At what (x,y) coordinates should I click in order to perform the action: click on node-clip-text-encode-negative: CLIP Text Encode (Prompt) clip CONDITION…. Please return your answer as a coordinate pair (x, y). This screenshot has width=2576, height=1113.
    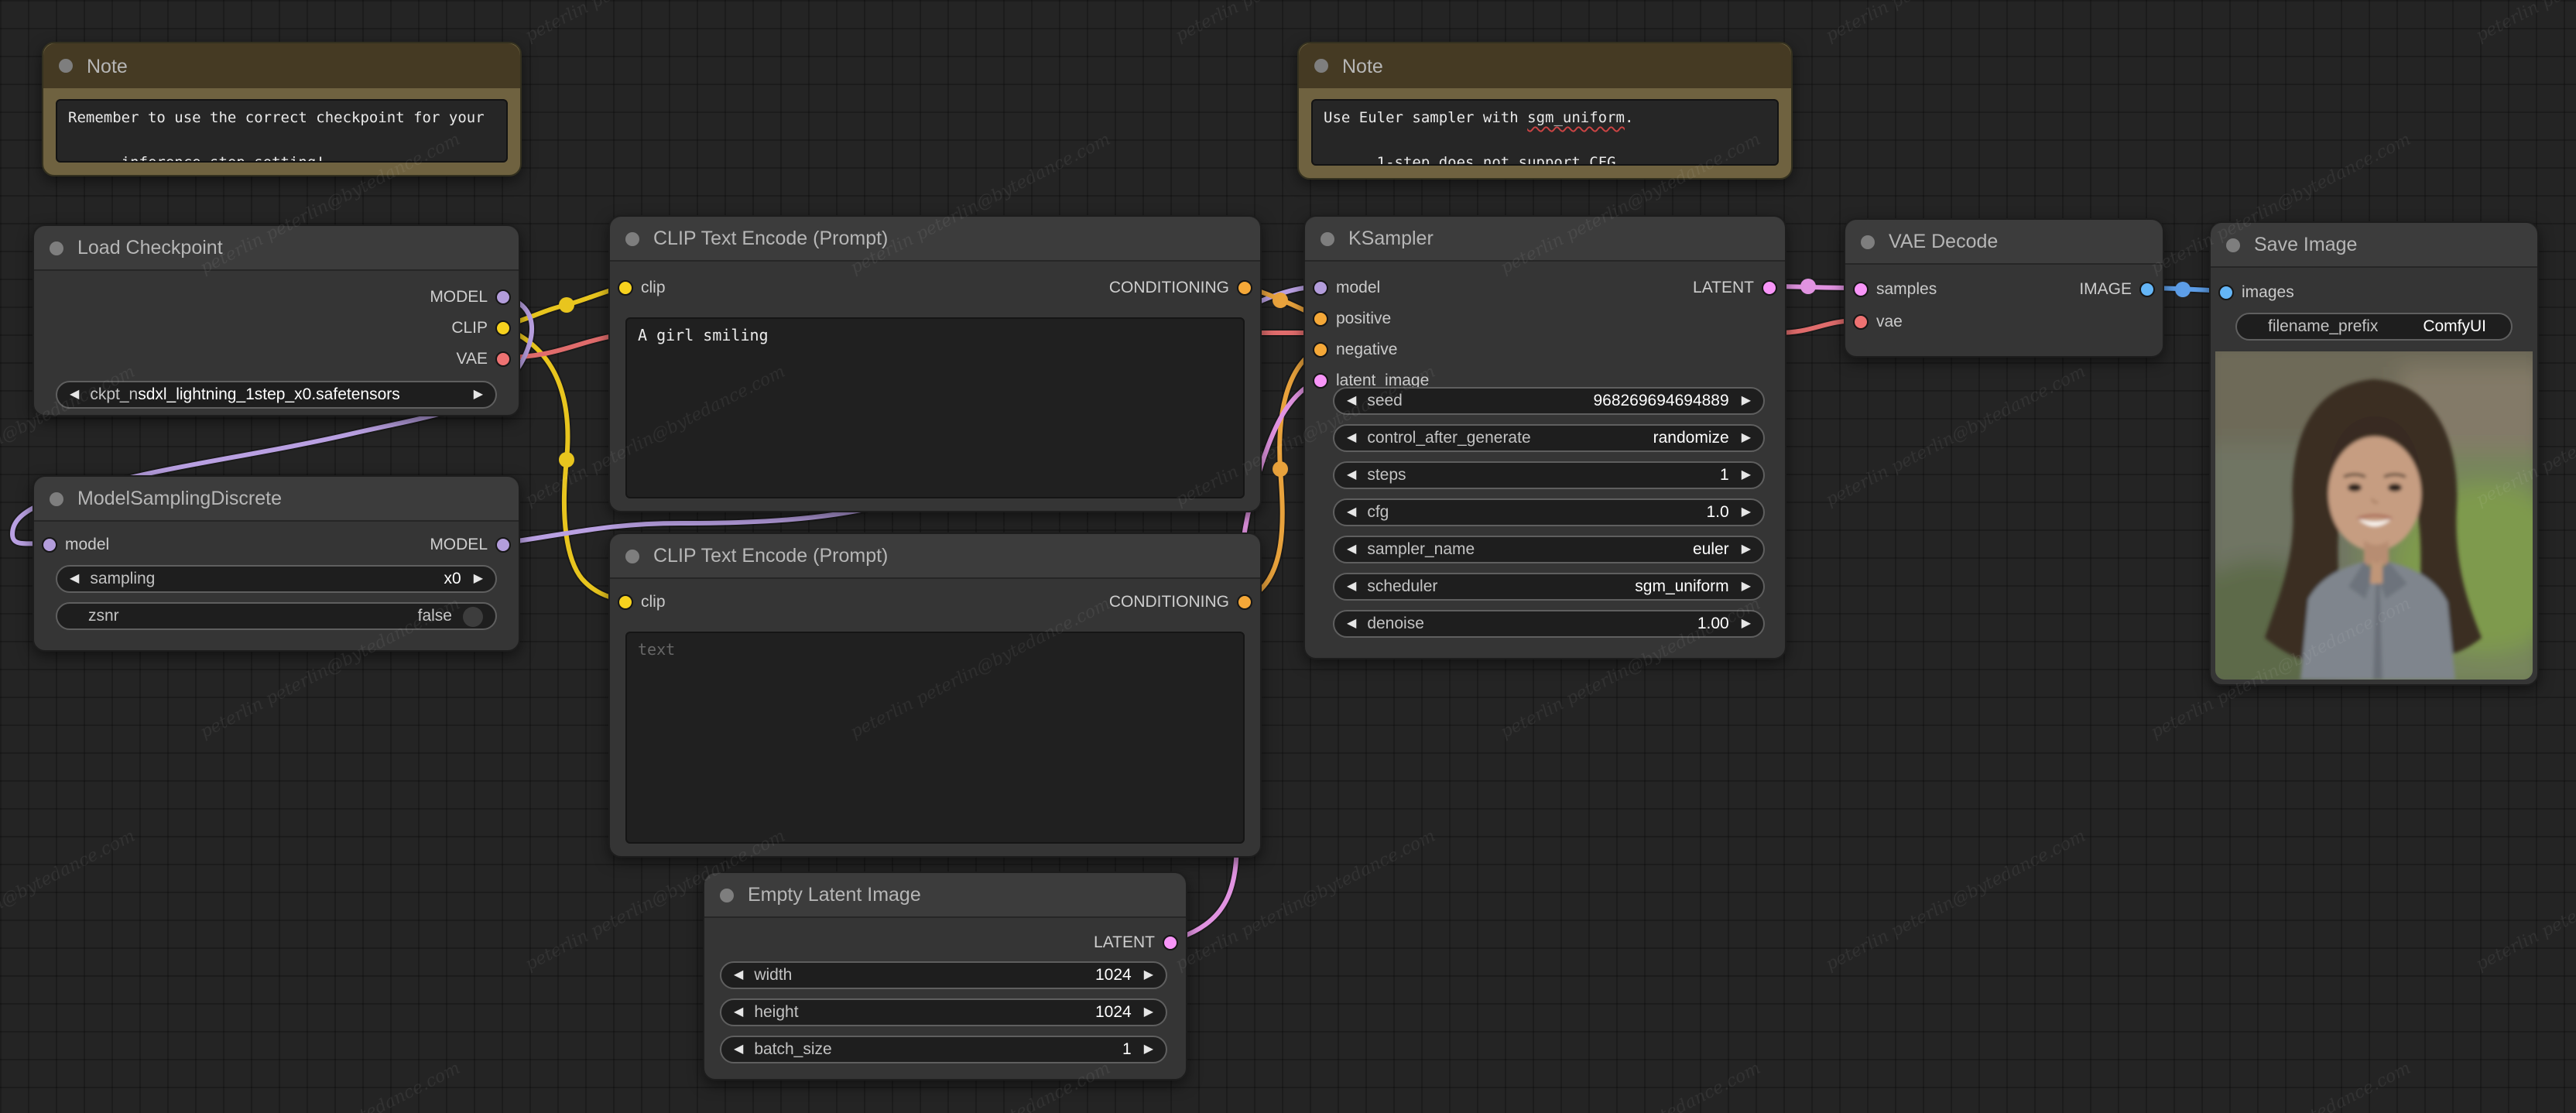
    Looking at the image, I should click on (935, 696).